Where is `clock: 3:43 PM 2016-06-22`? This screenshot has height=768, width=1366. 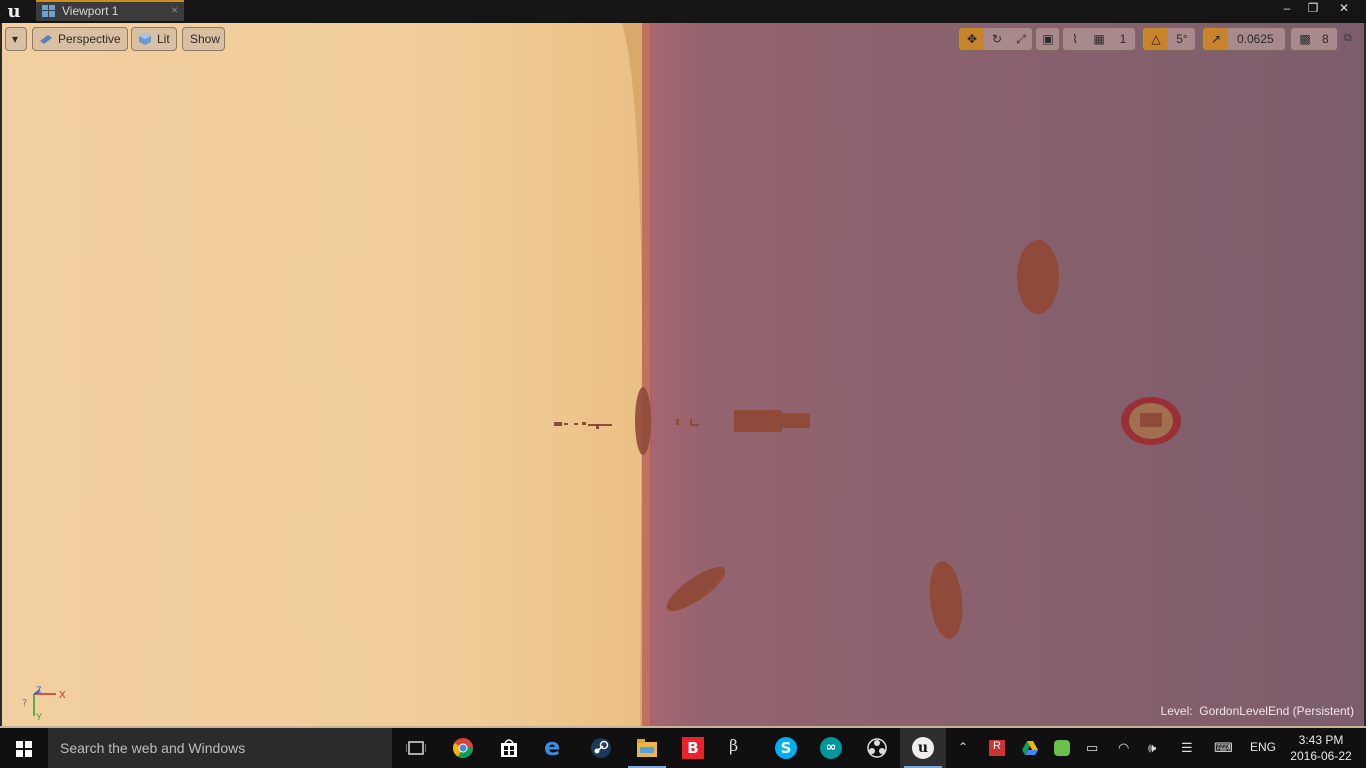
clock: 3:43 PM 2016-06-22 is located at coordinates (1321, 748).